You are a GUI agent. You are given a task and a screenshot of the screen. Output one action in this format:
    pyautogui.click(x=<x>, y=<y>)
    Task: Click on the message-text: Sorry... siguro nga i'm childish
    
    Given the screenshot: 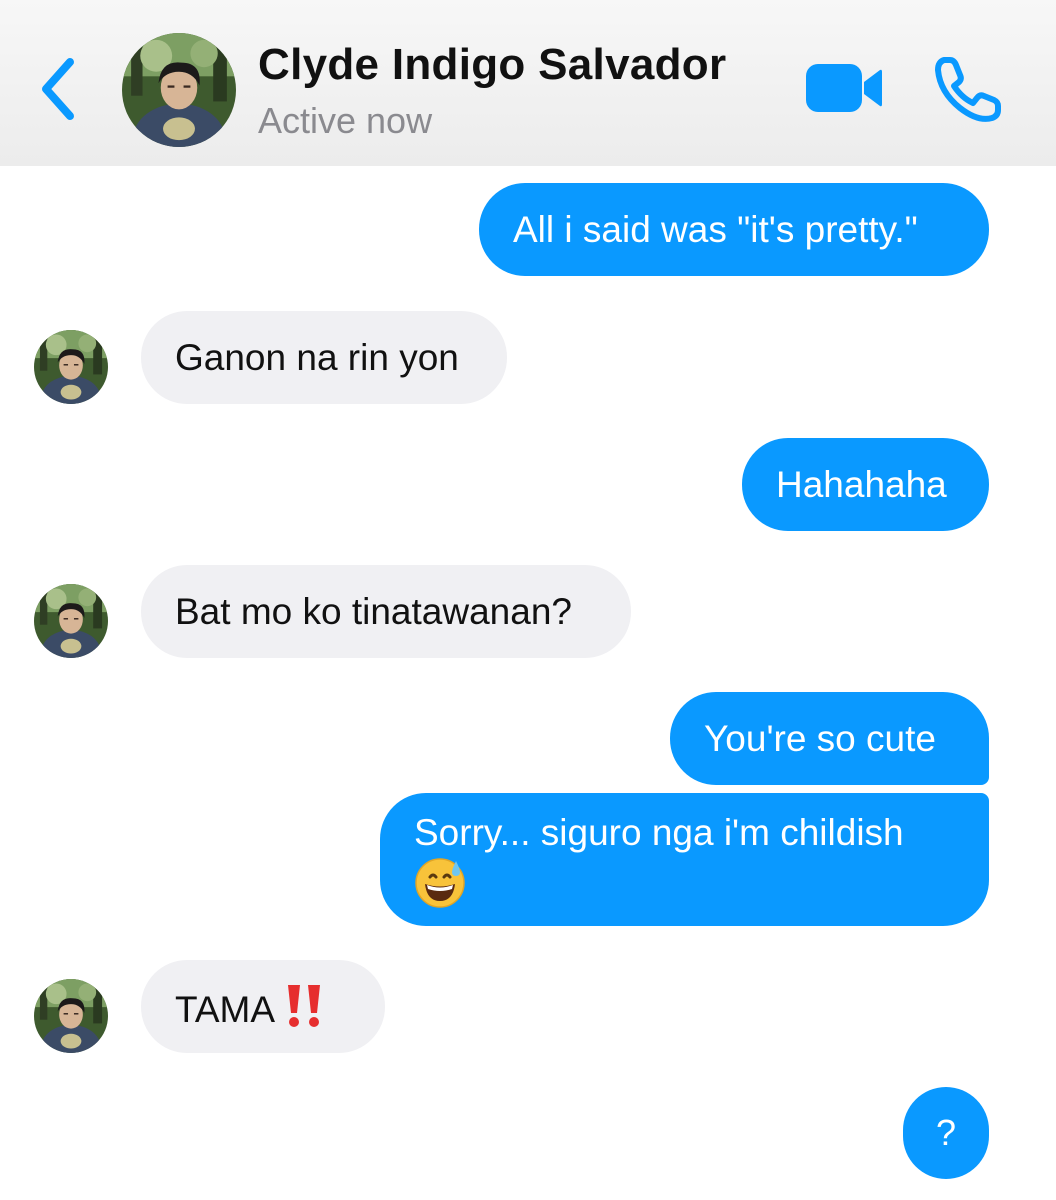 What is the action you would take?
    pyautogui.click(x=659, y=832)
    